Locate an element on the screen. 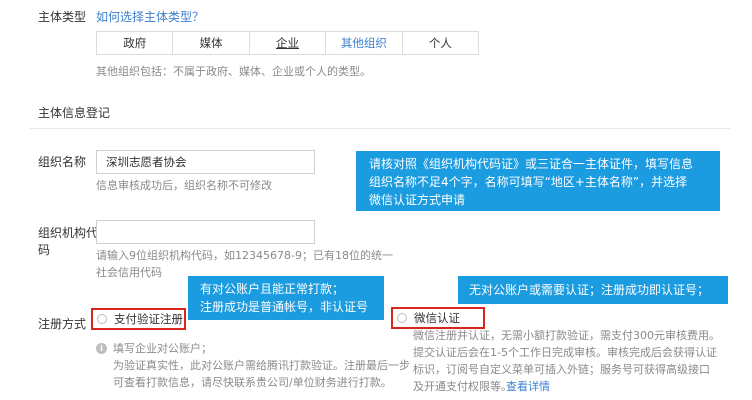 The width and height of the screenshot is (752, 400). tab-other-organization: 其他组织 is located at coordinates (364, 43).